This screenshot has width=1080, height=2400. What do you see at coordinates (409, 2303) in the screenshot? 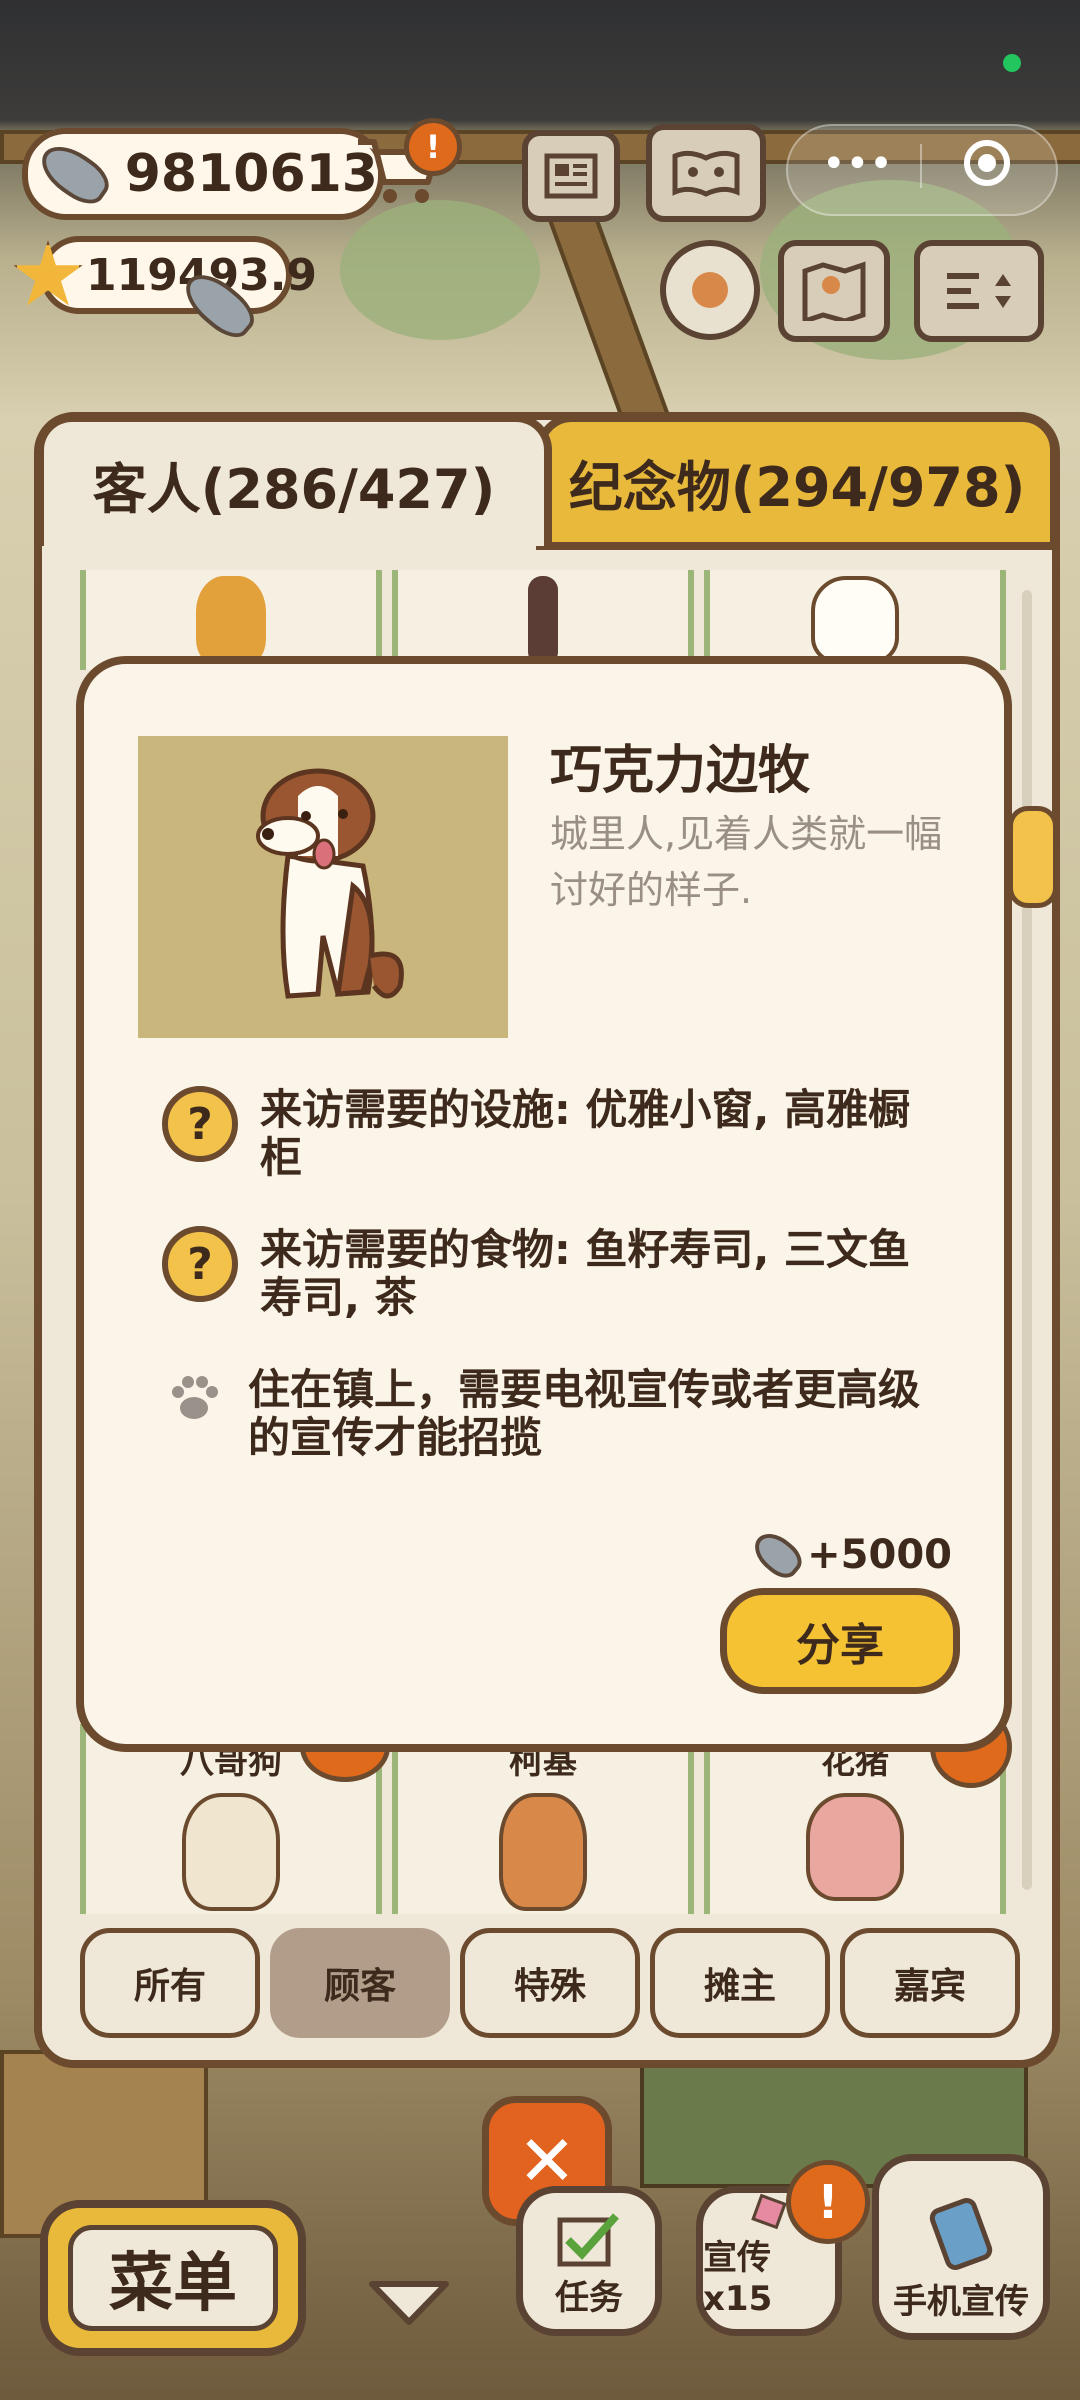
I see `chevron-down-icon` at bounding box center [409, 2303].